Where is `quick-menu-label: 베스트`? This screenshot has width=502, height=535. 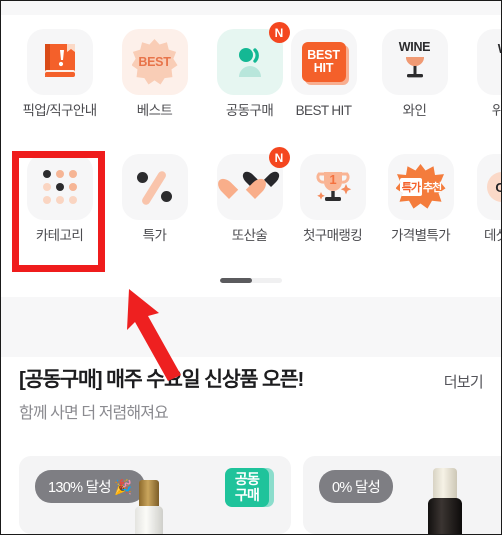 quick-menu-label: 베스트 is located at coordinates (154, 110).